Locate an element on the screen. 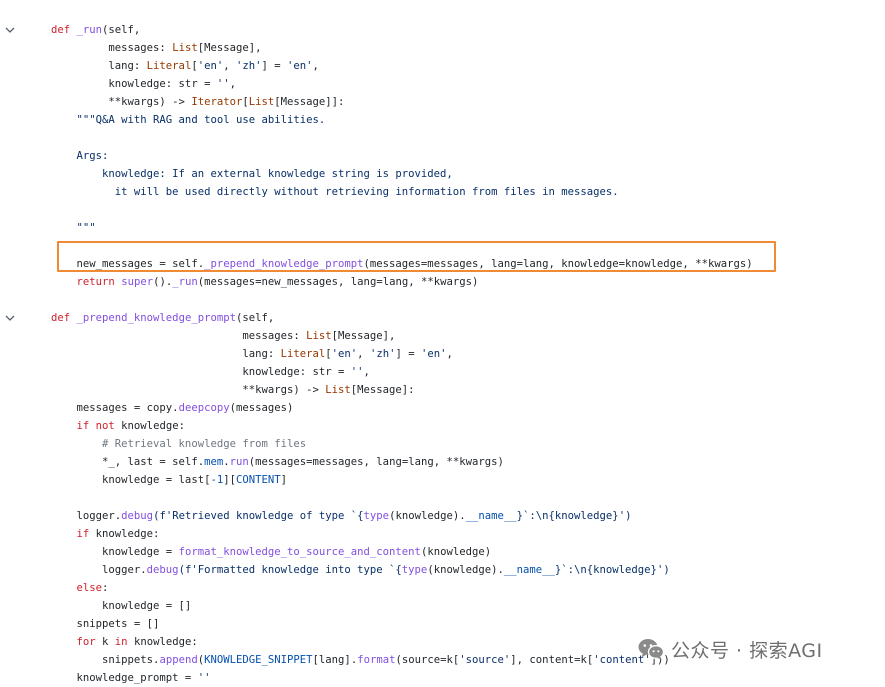 The height and width of the screenshot is (687, 885). code-token: knowledge_prompt = is located at coordinates (124, 678).